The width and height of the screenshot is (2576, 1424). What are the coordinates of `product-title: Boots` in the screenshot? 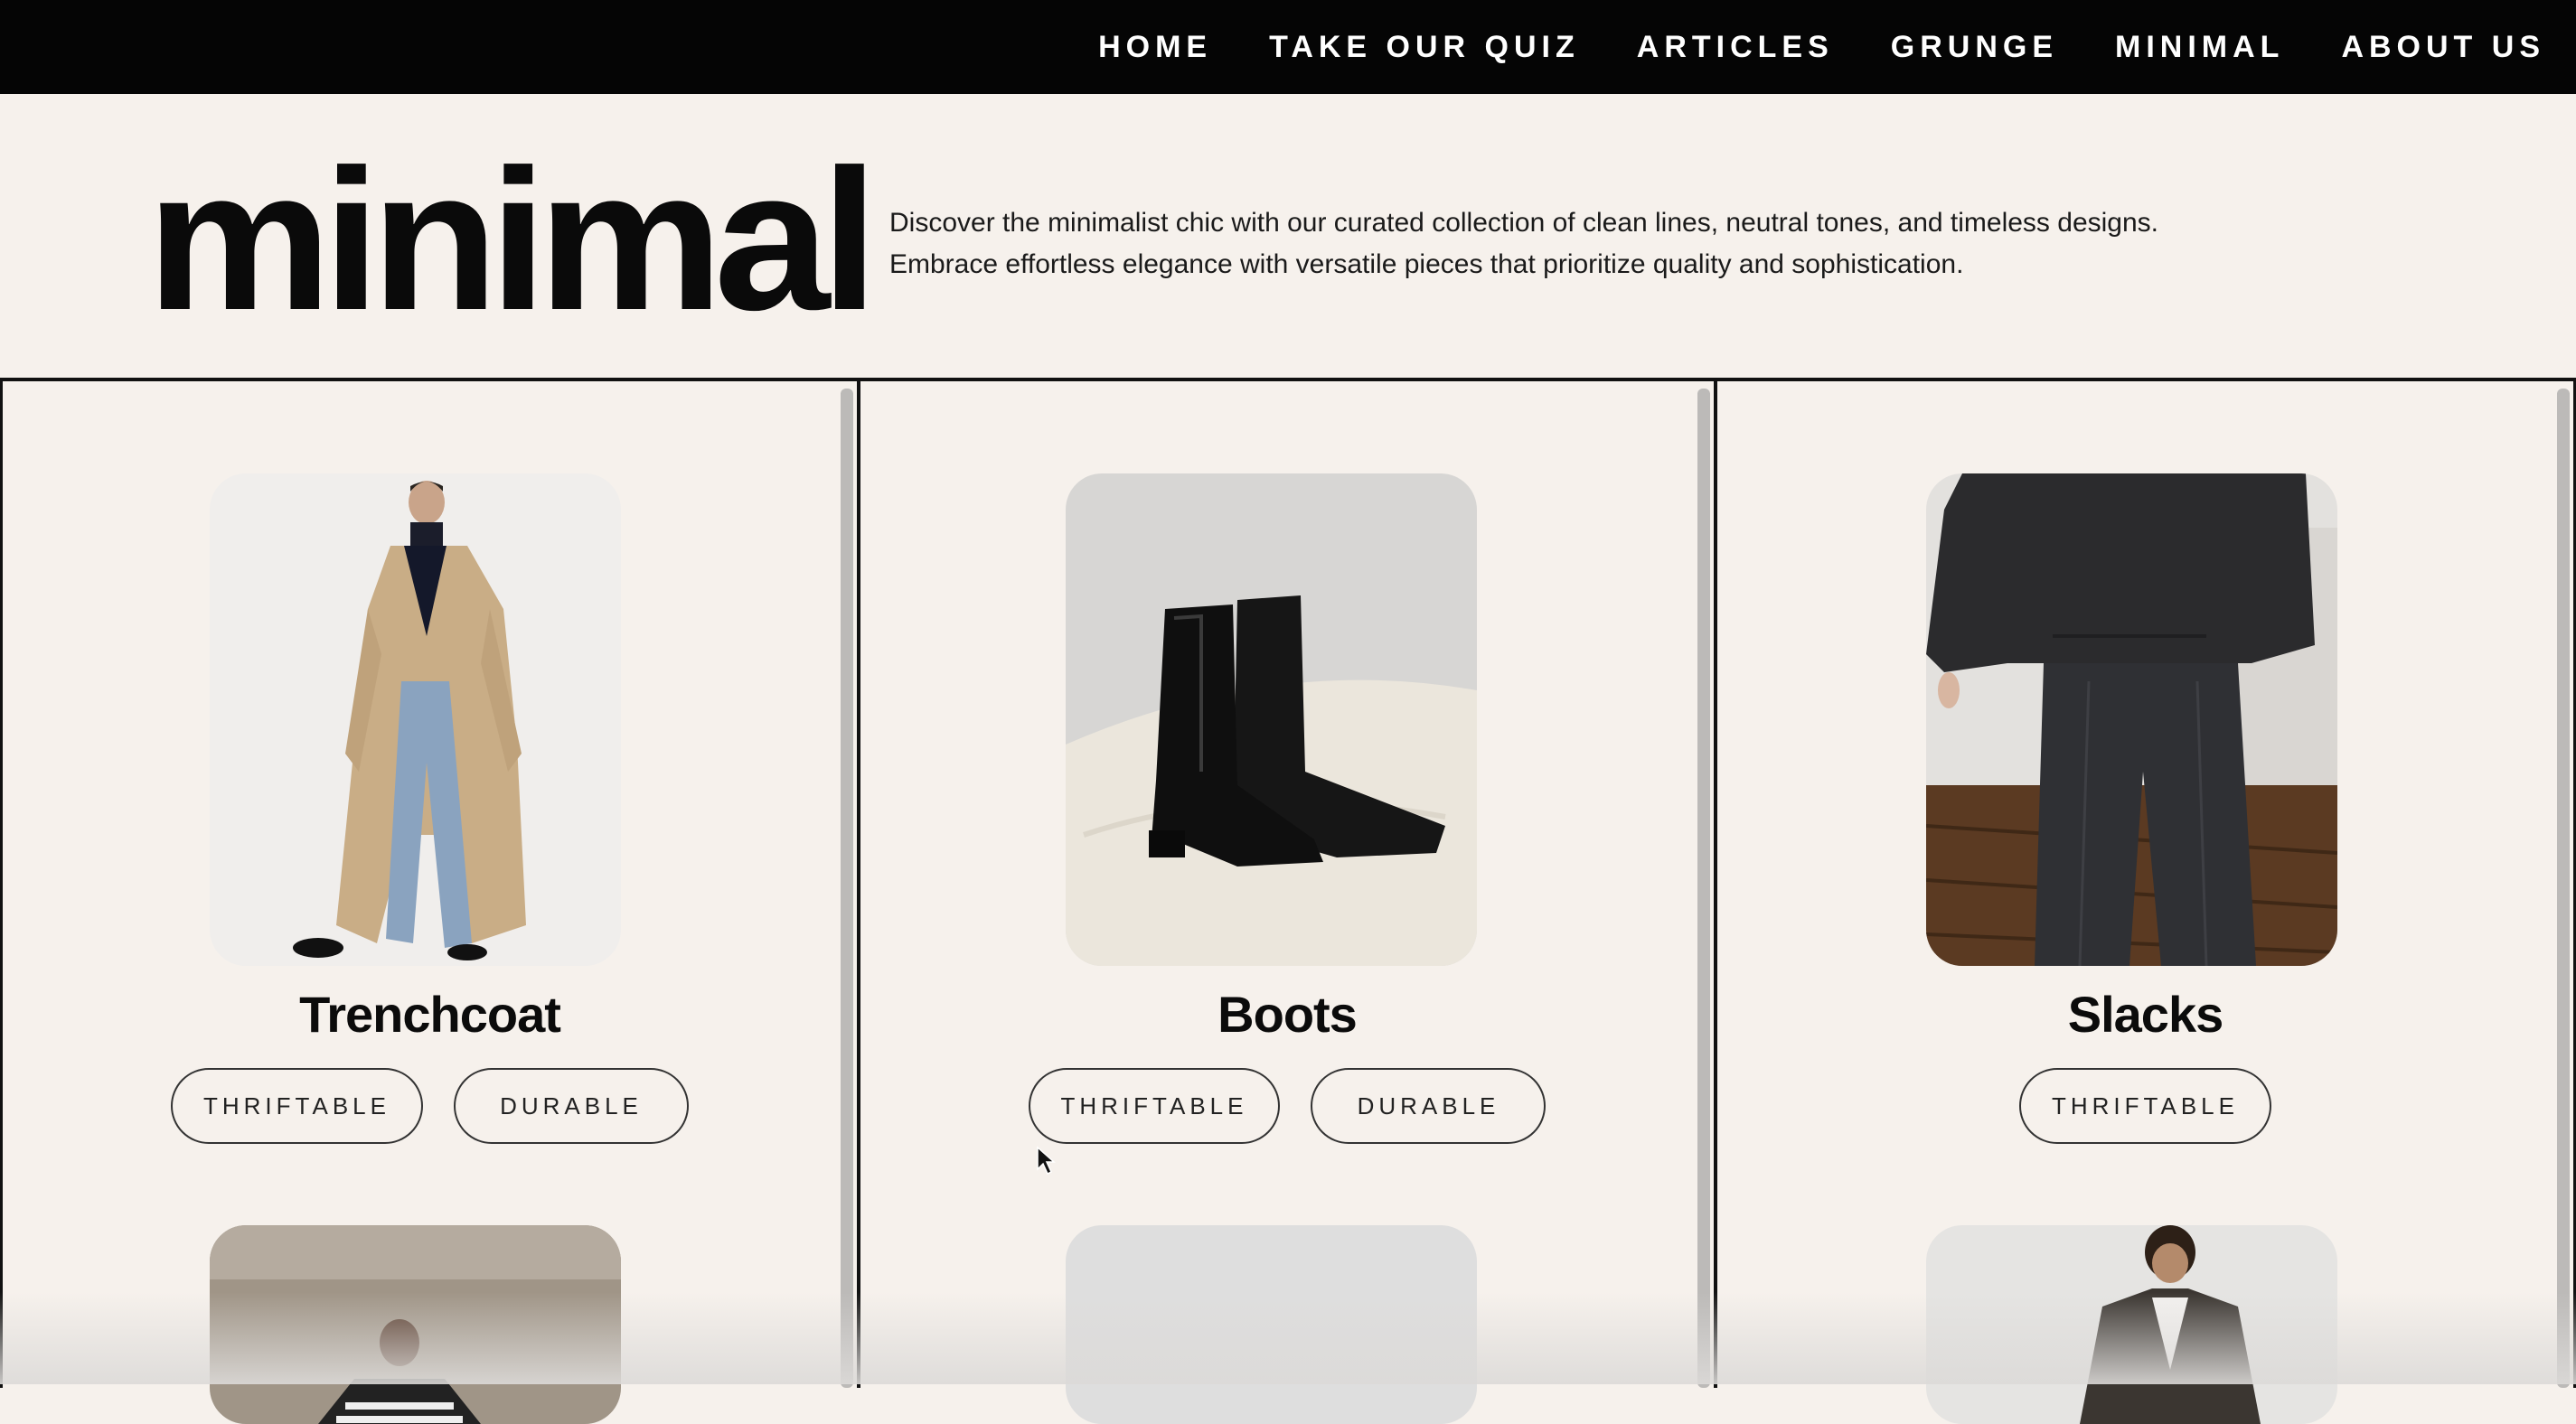 It's located at (1287, 1014).